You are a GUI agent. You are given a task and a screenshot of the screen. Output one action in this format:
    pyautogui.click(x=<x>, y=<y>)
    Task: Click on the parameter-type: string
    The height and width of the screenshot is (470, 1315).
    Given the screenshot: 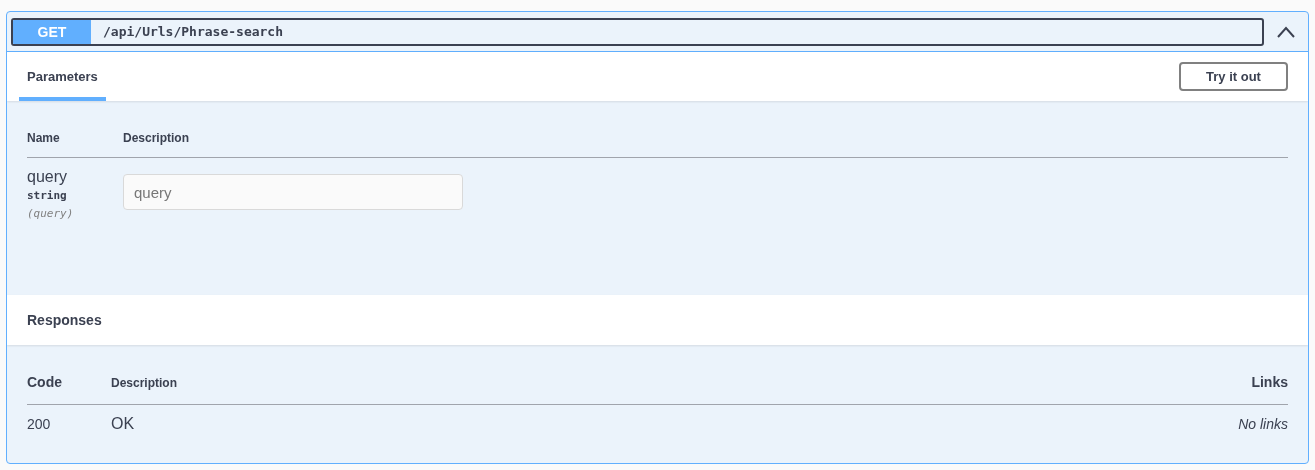 What is the action you would take?
    pyautogui.click(x=47, y=195)
    